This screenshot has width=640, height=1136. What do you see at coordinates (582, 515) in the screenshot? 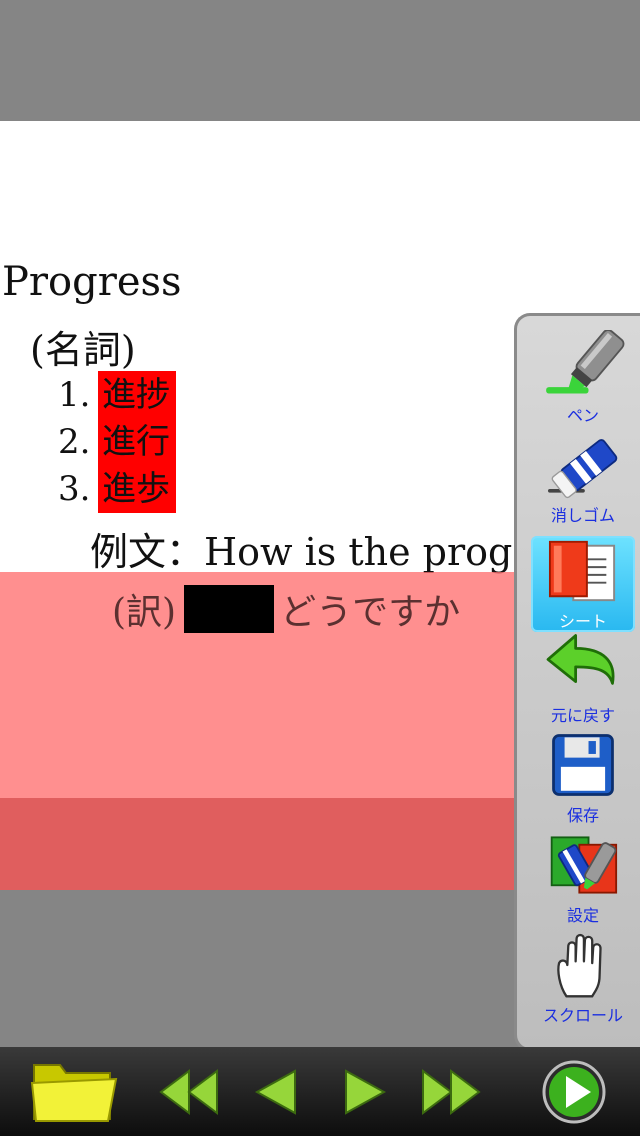
I see `eraser-label: 消しゴム` at bounding box center [582, 515].